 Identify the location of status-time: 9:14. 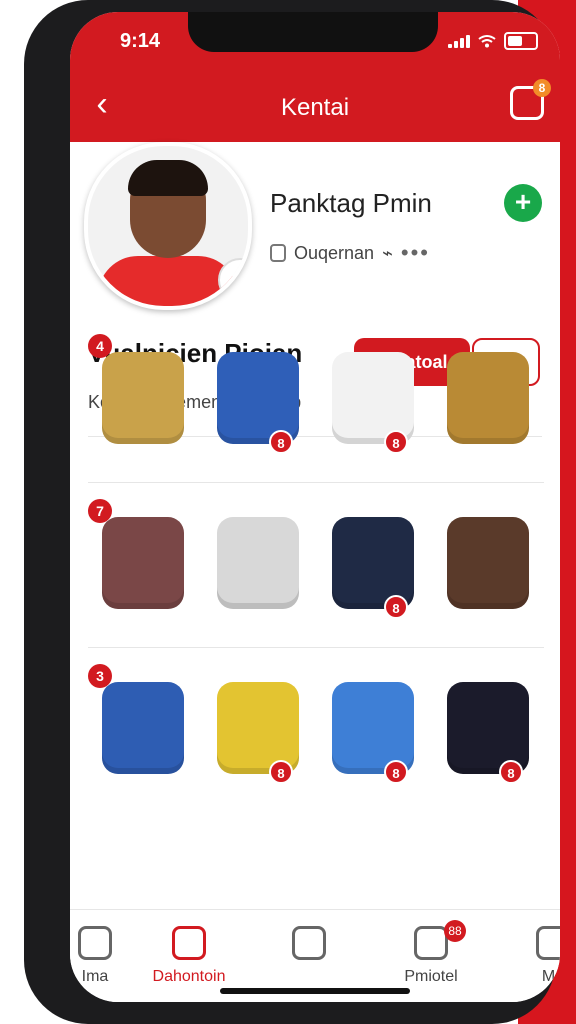
(140, 41).